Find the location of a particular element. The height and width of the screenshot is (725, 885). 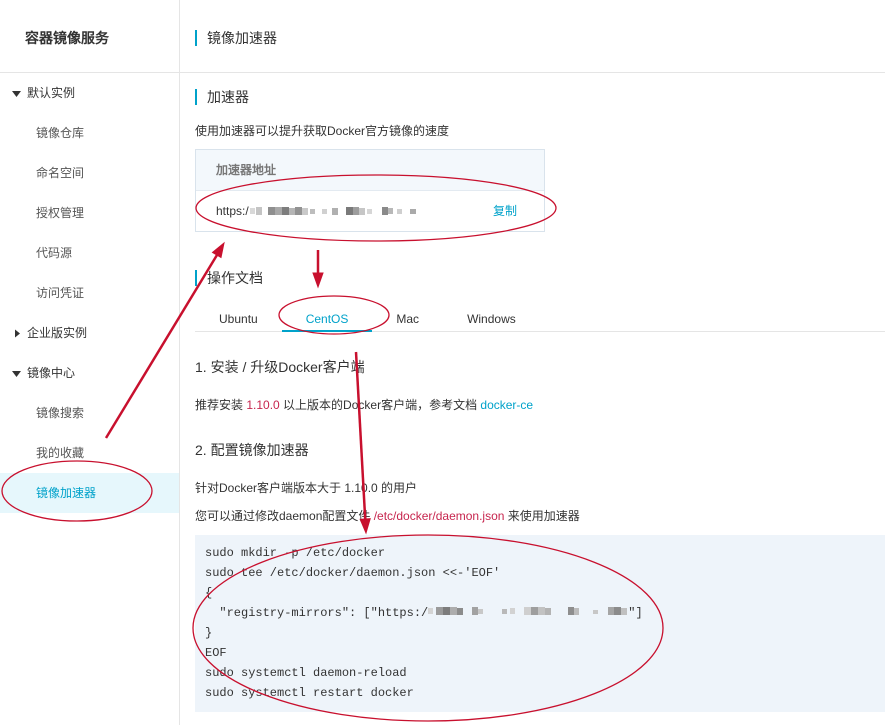

step1-text-before: 推荐安装 is located at coordinates (221, 405).